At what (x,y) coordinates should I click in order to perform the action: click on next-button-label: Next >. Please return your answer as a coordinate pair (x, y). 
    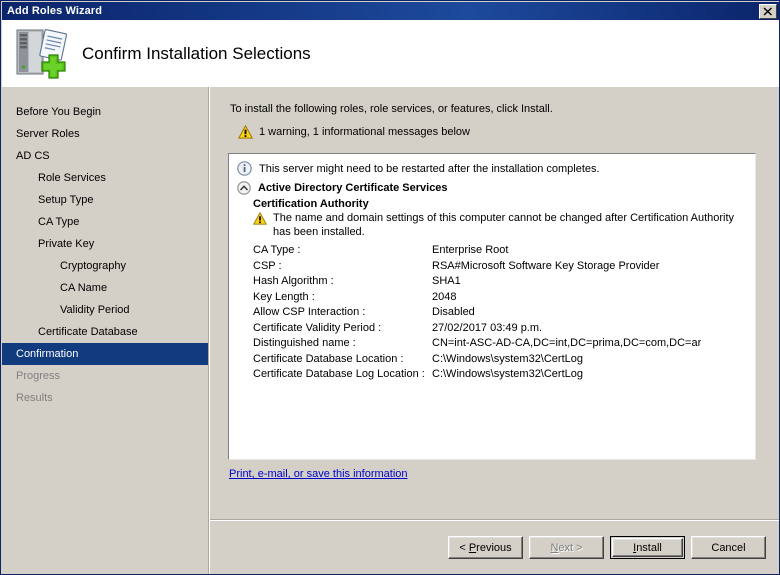
    Looking at the image, I should click on (566, 547).